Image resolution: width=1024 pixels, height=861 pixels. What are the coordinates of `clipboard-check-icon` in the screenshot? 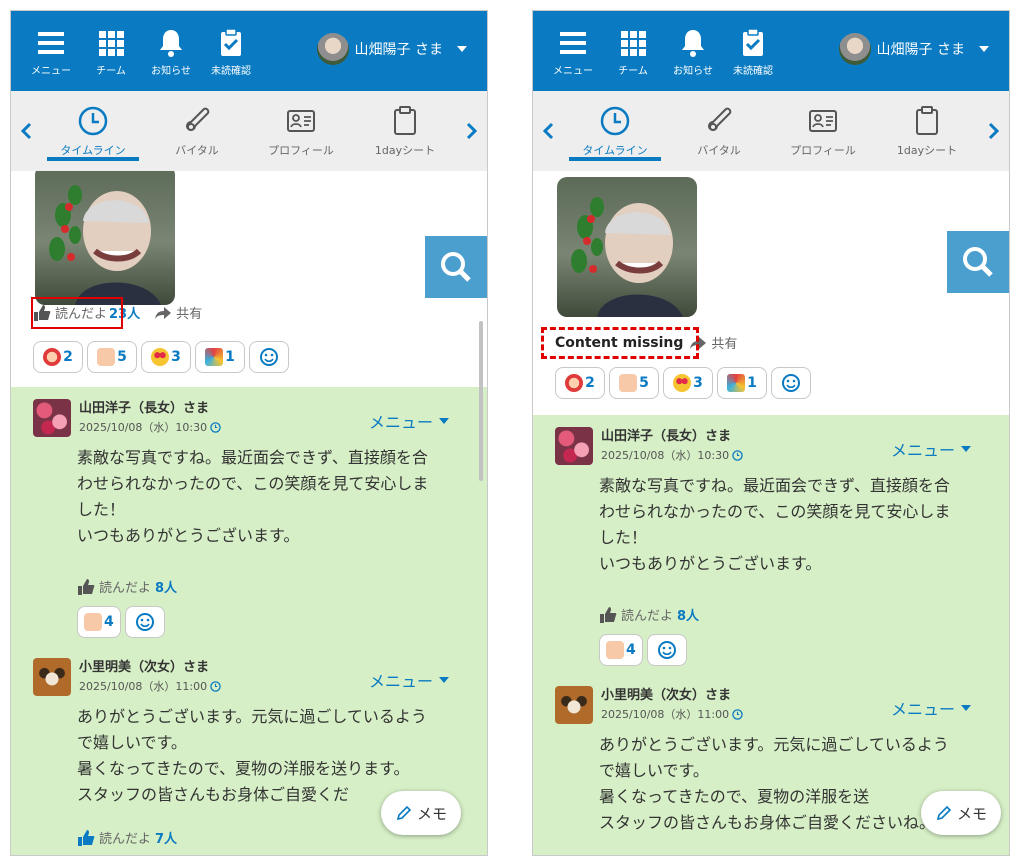 It's located at (231, 41).